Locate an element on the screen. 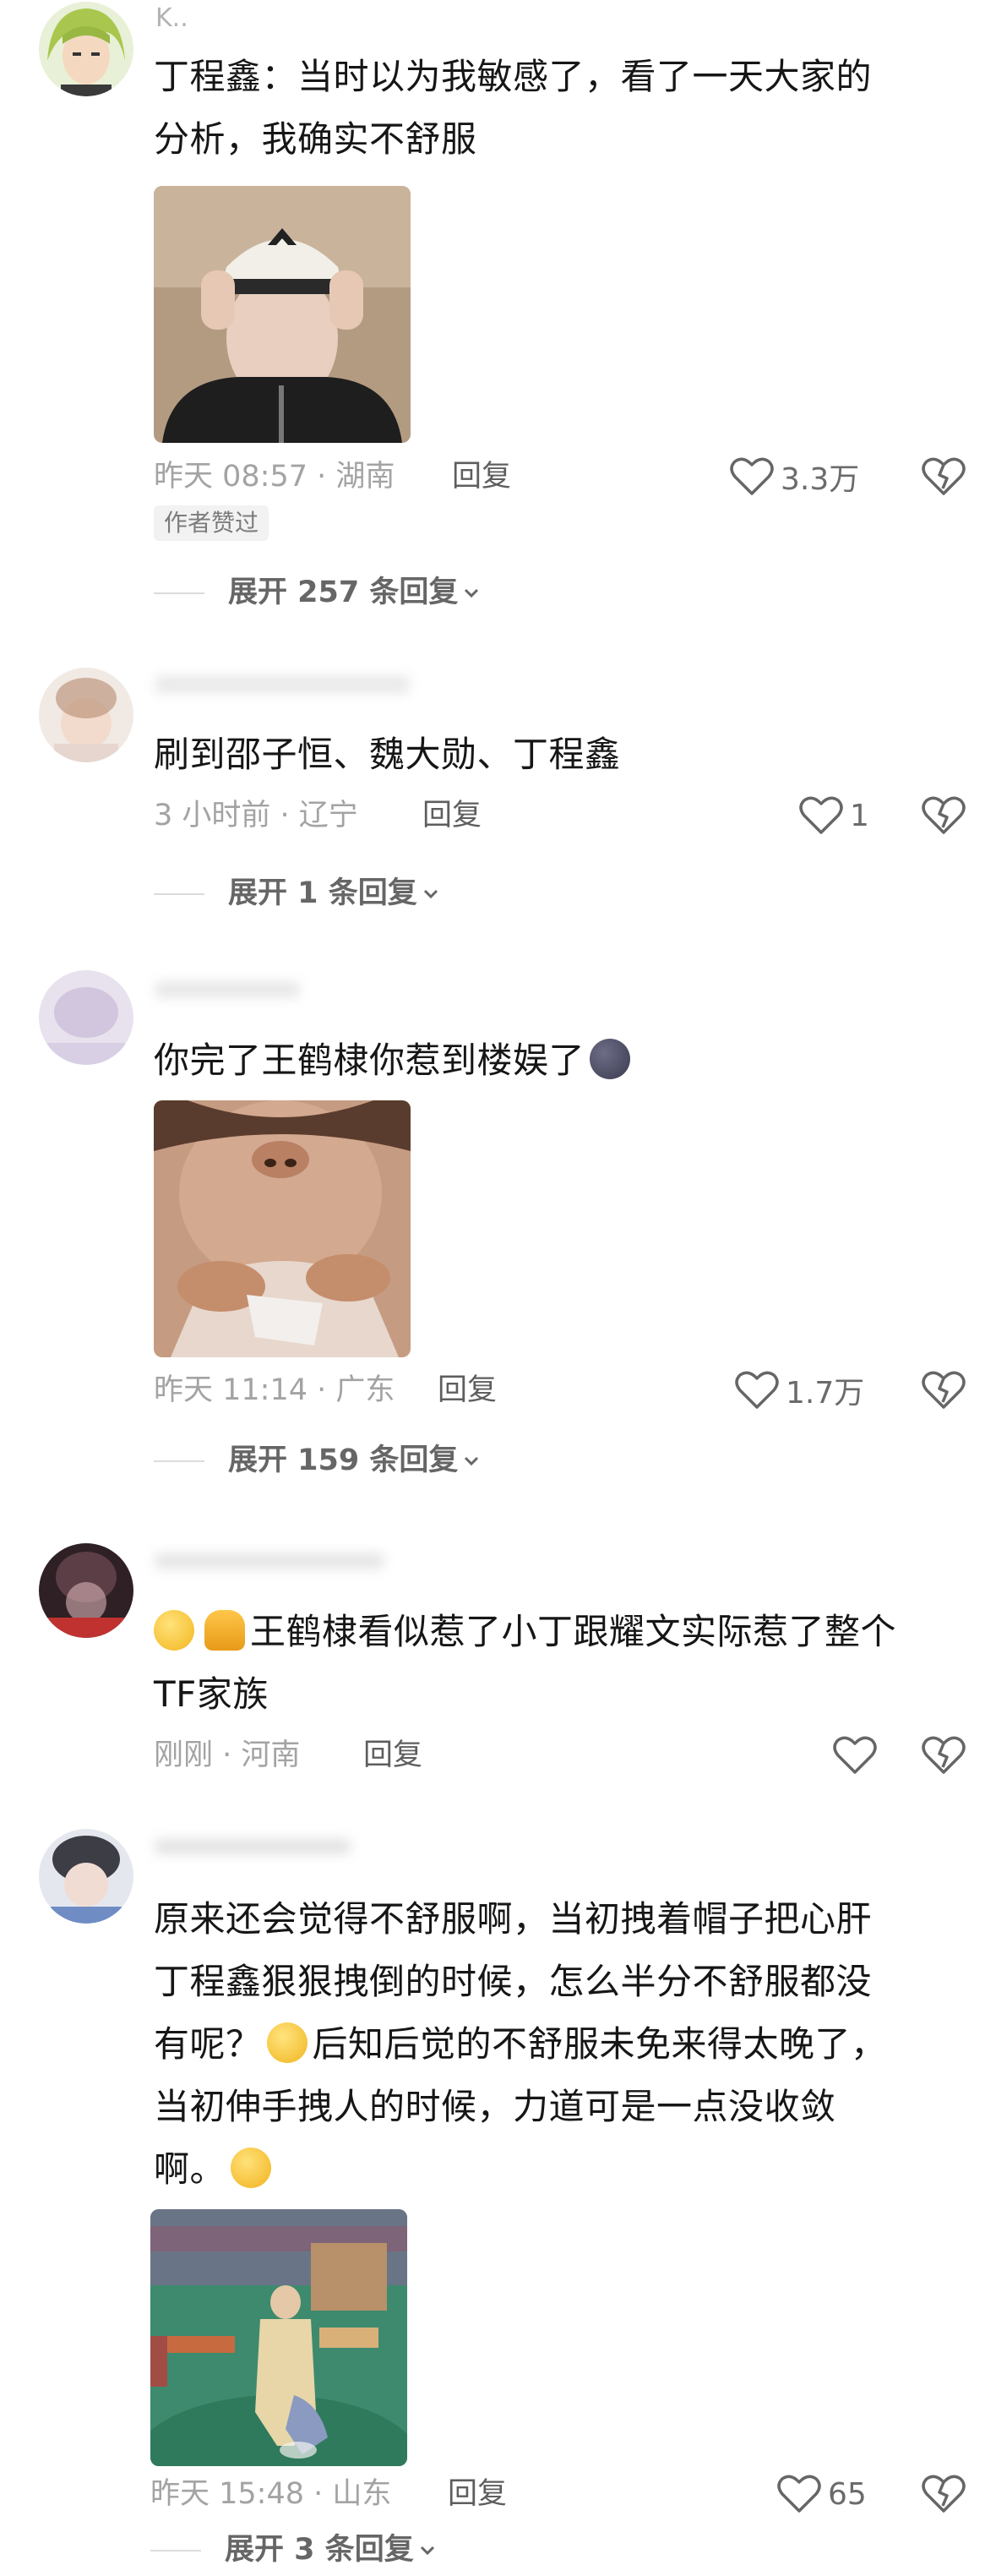 Image resolution: width=996 pixels, height=2576 pixels. username: K.. is located at coordinates (171, 18).